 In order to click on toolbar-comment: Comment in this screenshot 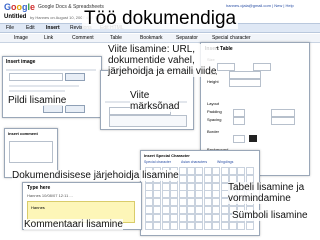, I will do `click(83, 38)`.